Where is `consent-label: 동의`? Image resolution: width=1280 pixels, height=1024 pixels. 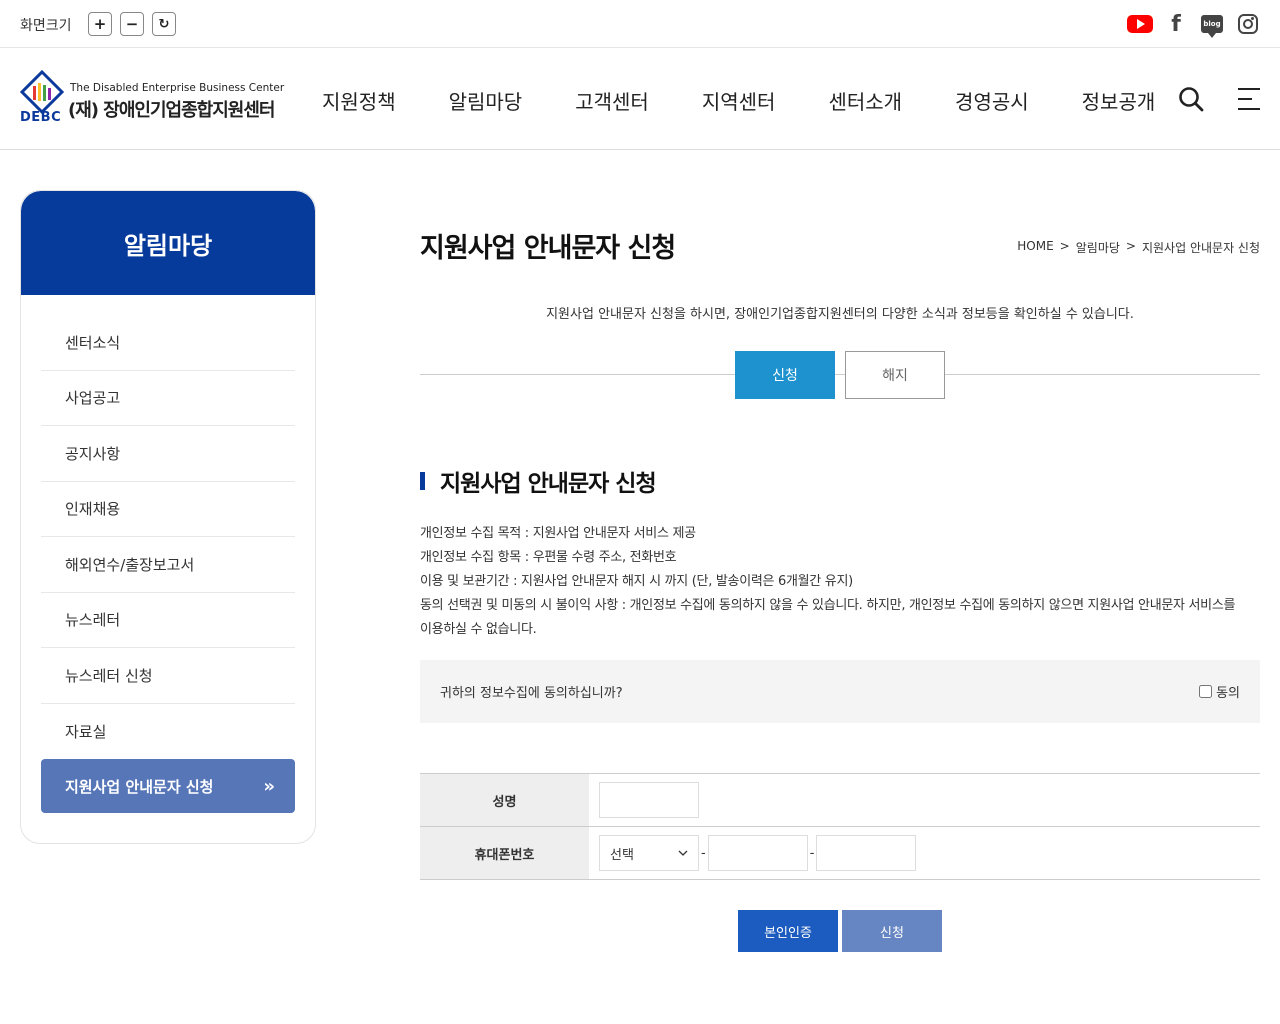
consent-label: 동의 is located at coordinates (1228, 693).